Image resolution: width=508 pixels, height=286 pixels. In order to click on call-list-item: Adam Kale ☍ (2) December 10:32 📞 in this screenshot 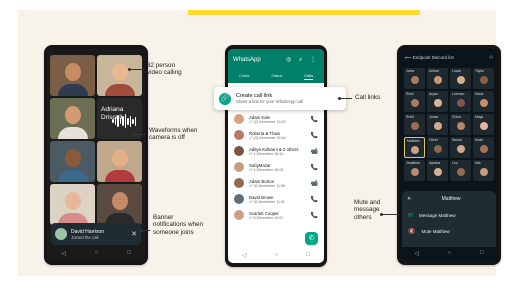, I will do `click(276, 119)`.